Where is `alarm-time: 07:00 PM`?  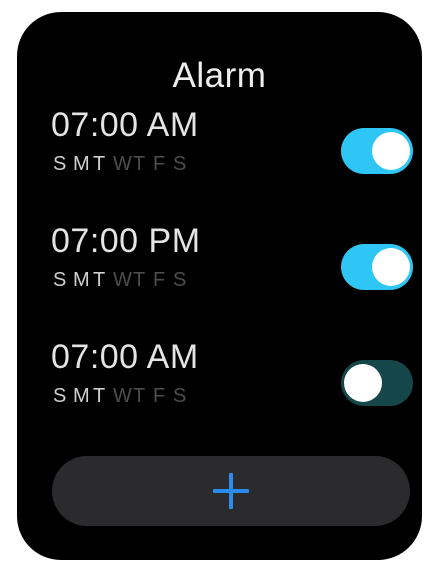
alarm-time: 07:00 PM is located at coordinates (126, 241).